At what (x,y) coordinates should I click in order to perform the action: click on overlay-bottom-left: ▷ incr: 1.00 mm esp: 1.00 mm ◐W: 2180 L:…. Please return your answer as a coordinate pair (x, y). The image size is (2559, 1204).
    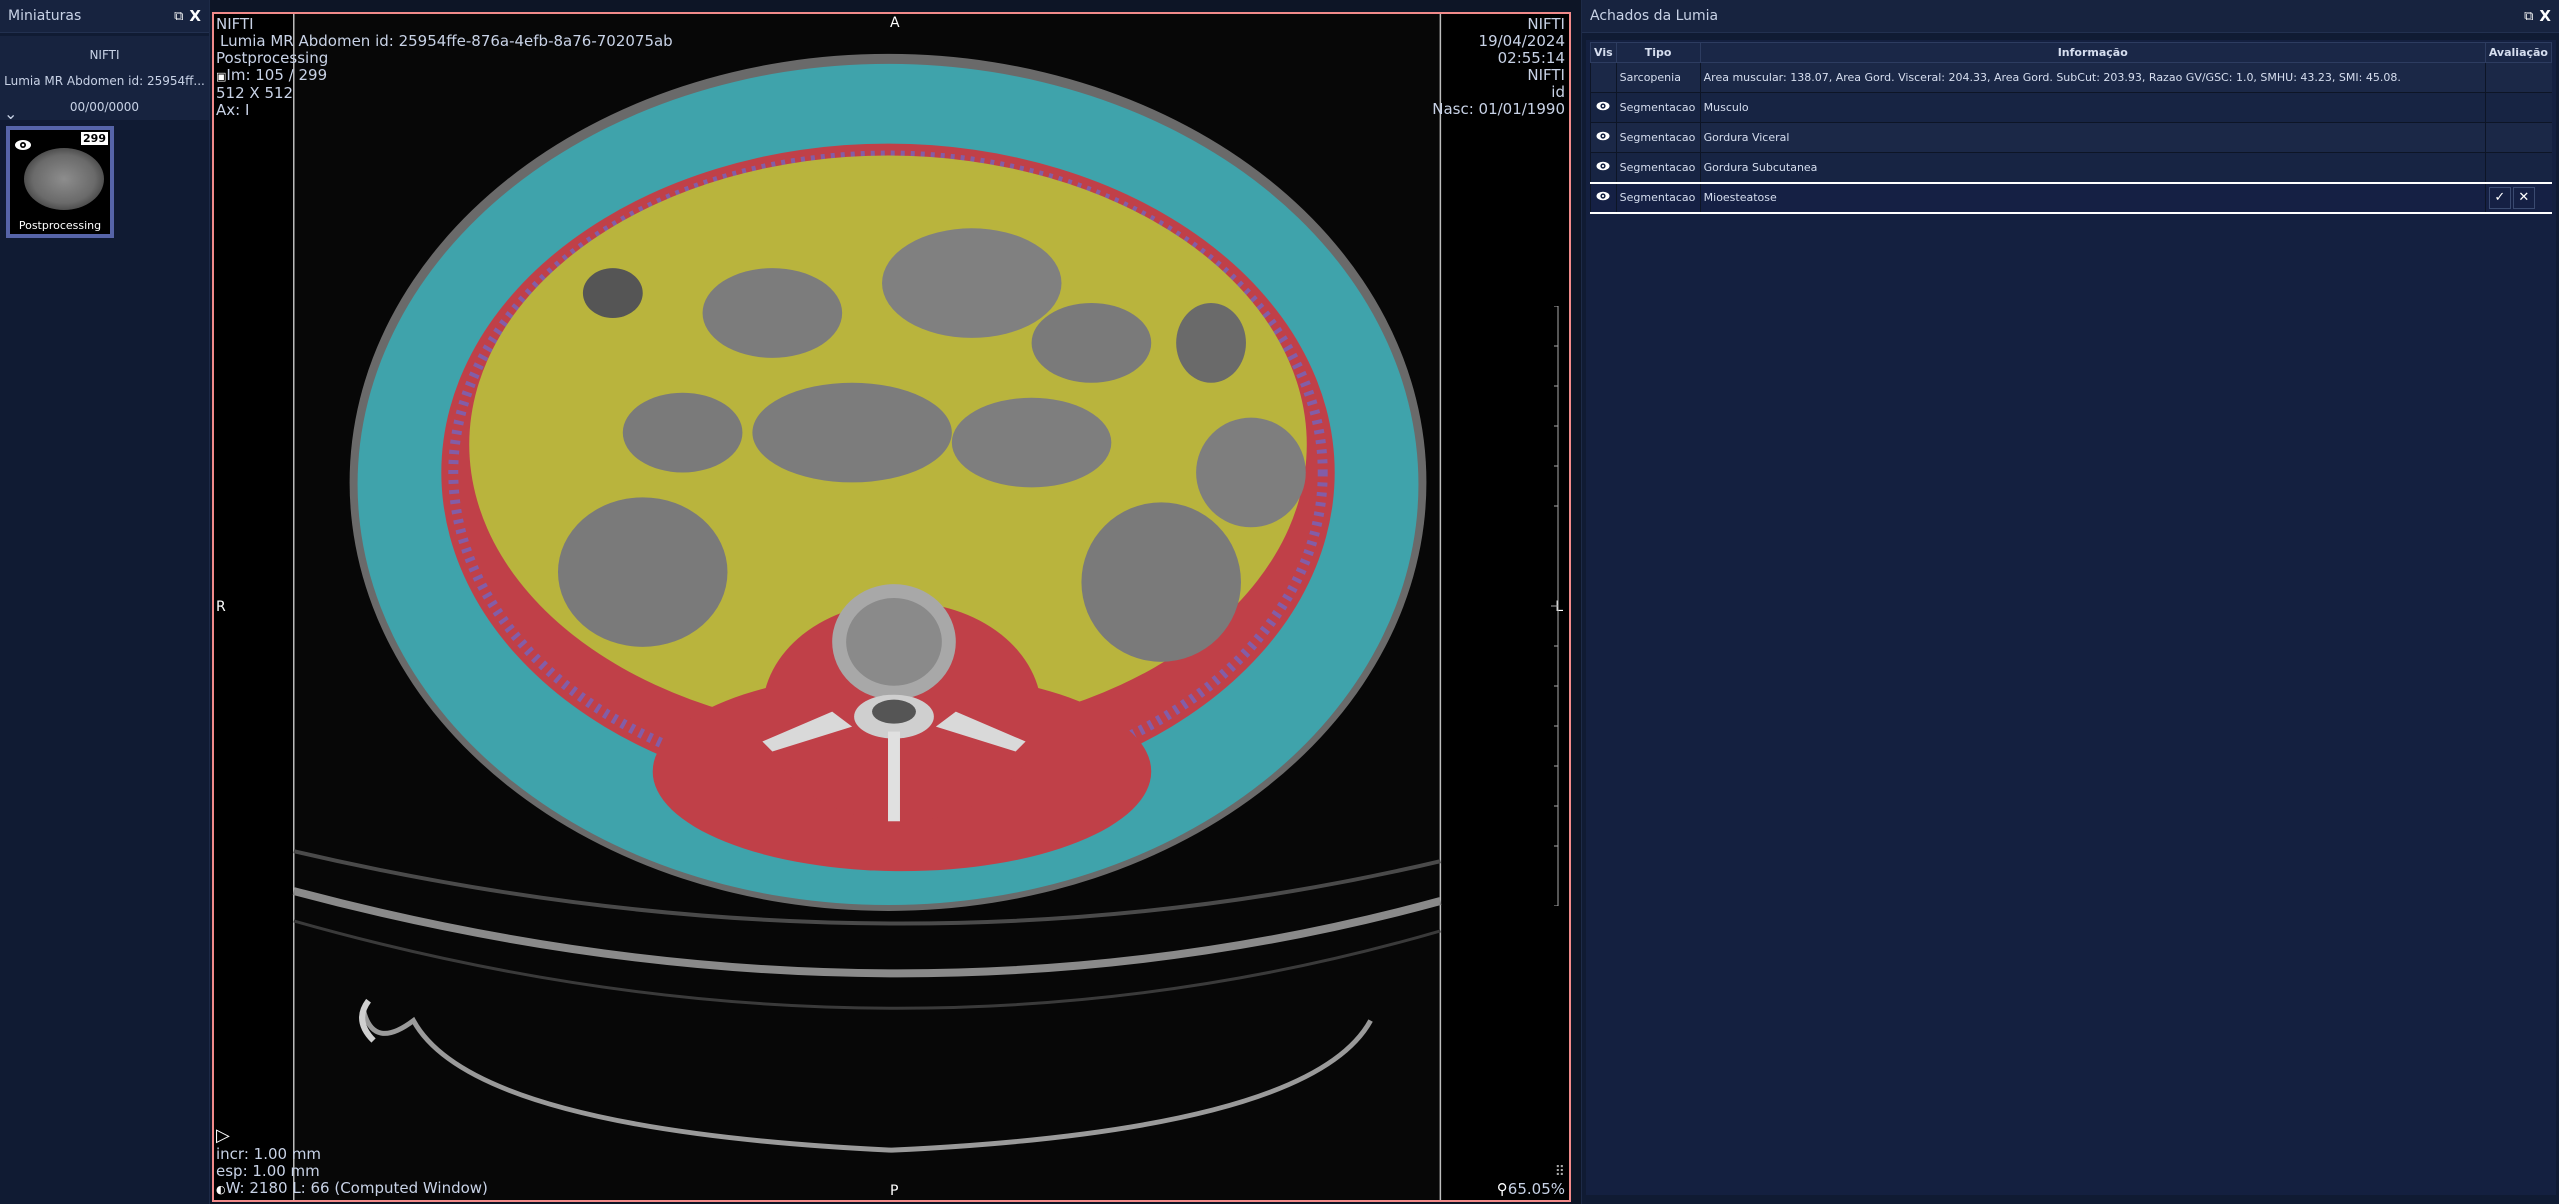
    Looking at the image, I should click on (352, 1162).